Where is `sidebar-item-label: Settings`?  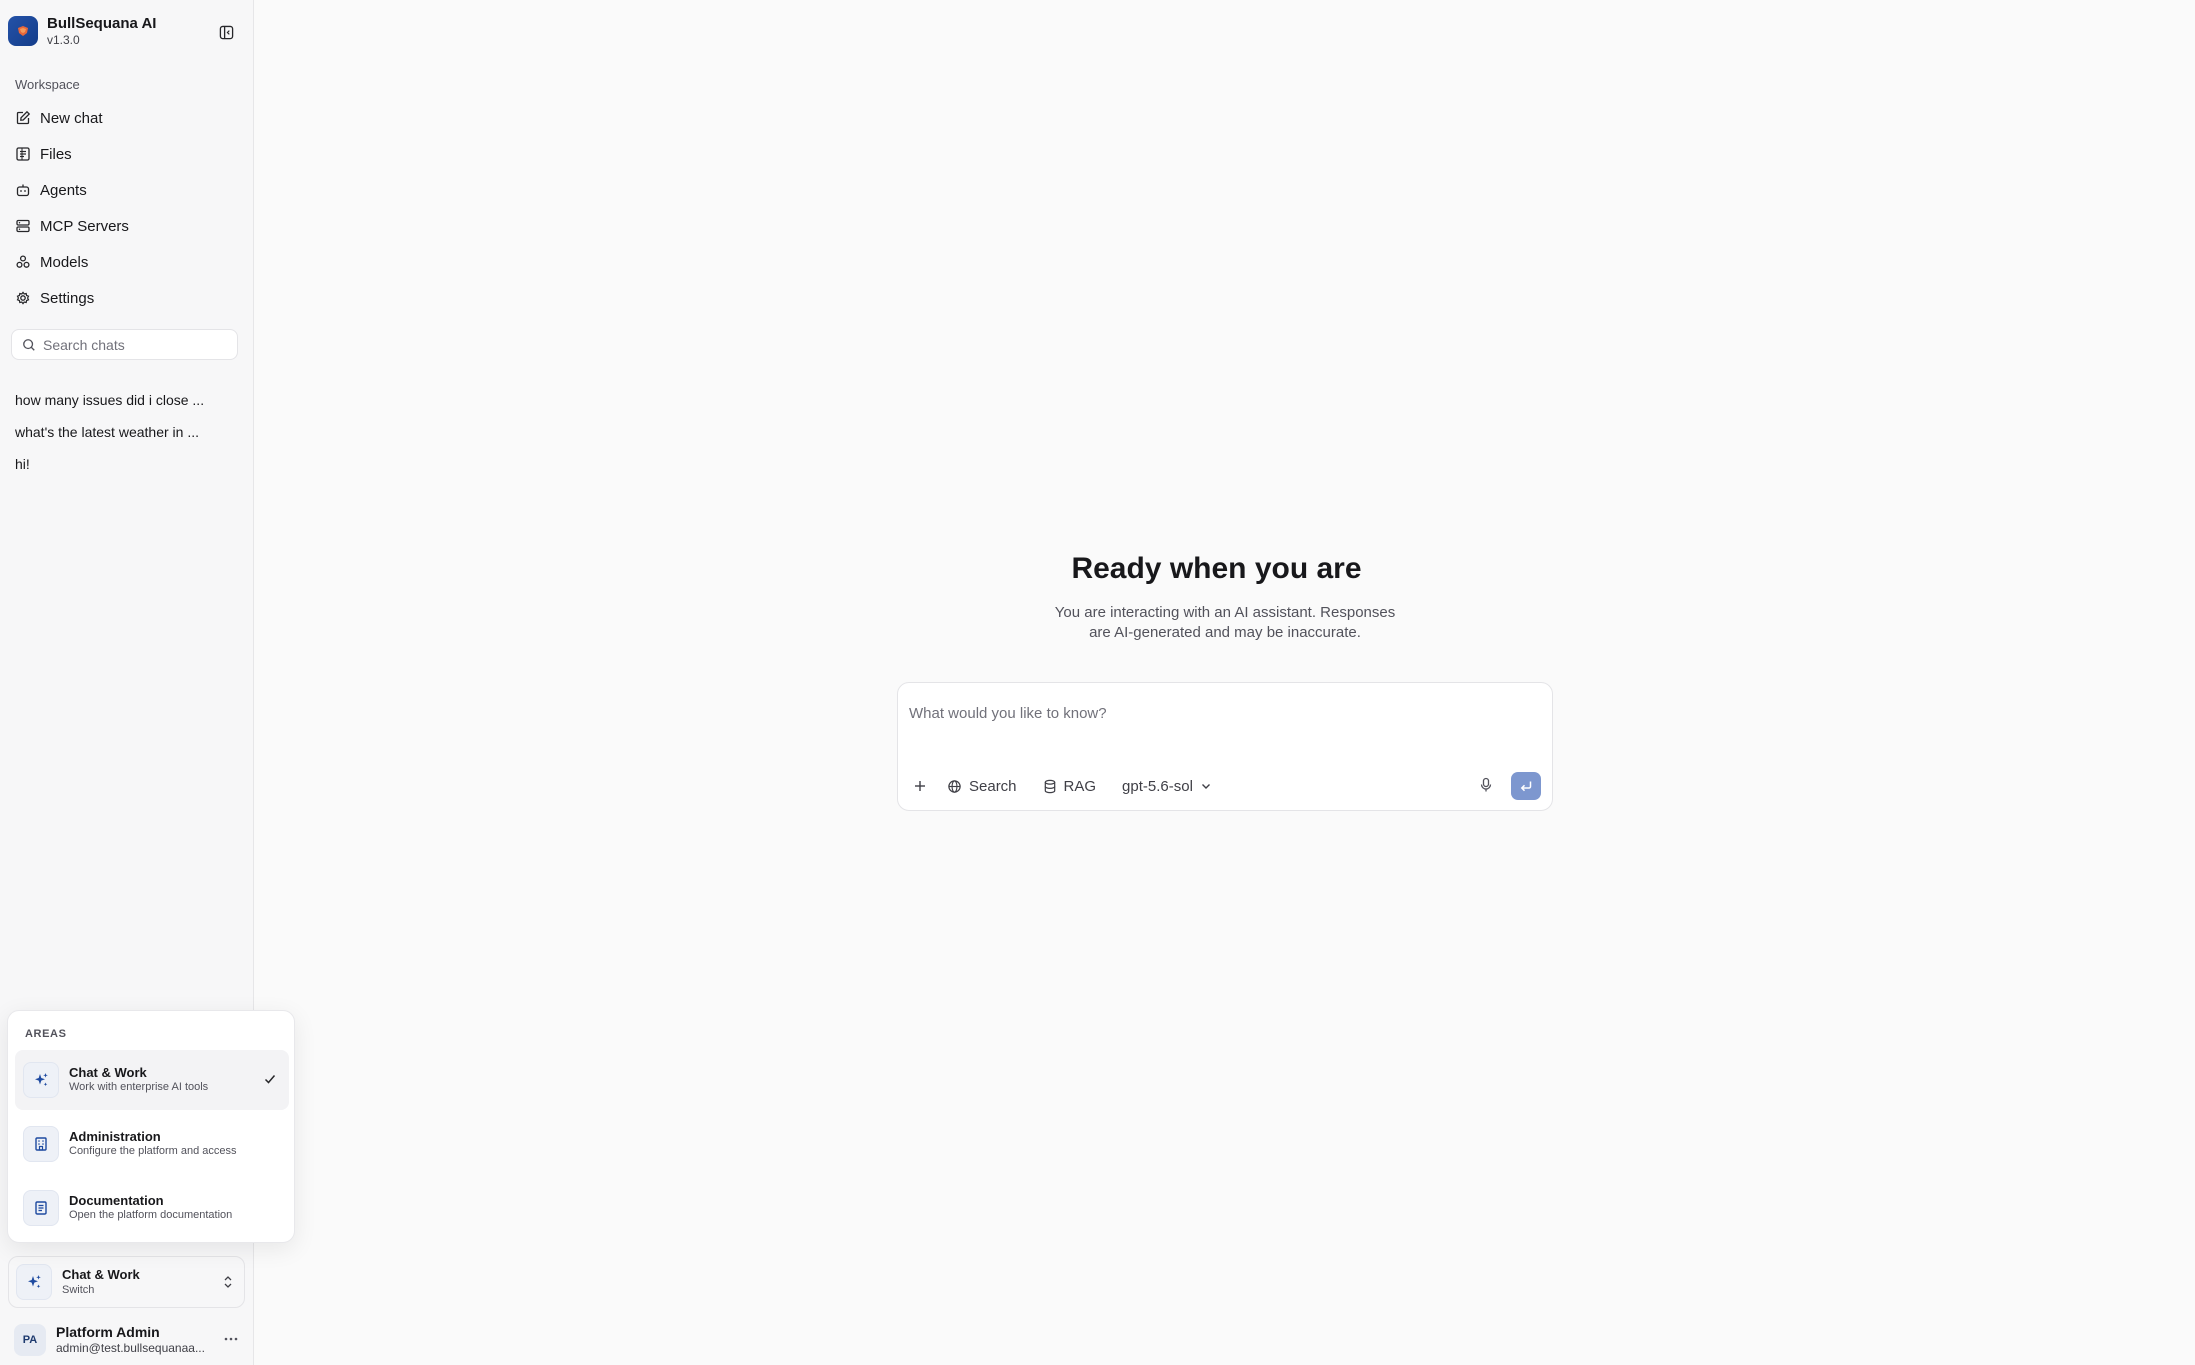
sidebar-item-label: Settings is located at coordinates (67, 298).